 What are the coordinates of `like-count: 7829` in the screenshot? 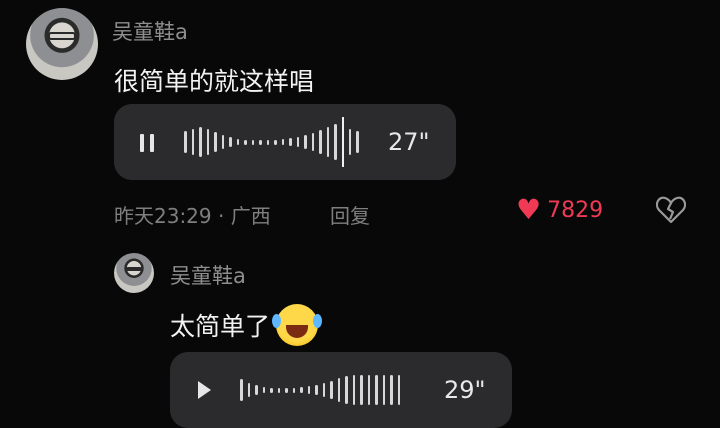 It's located at (575, 210).